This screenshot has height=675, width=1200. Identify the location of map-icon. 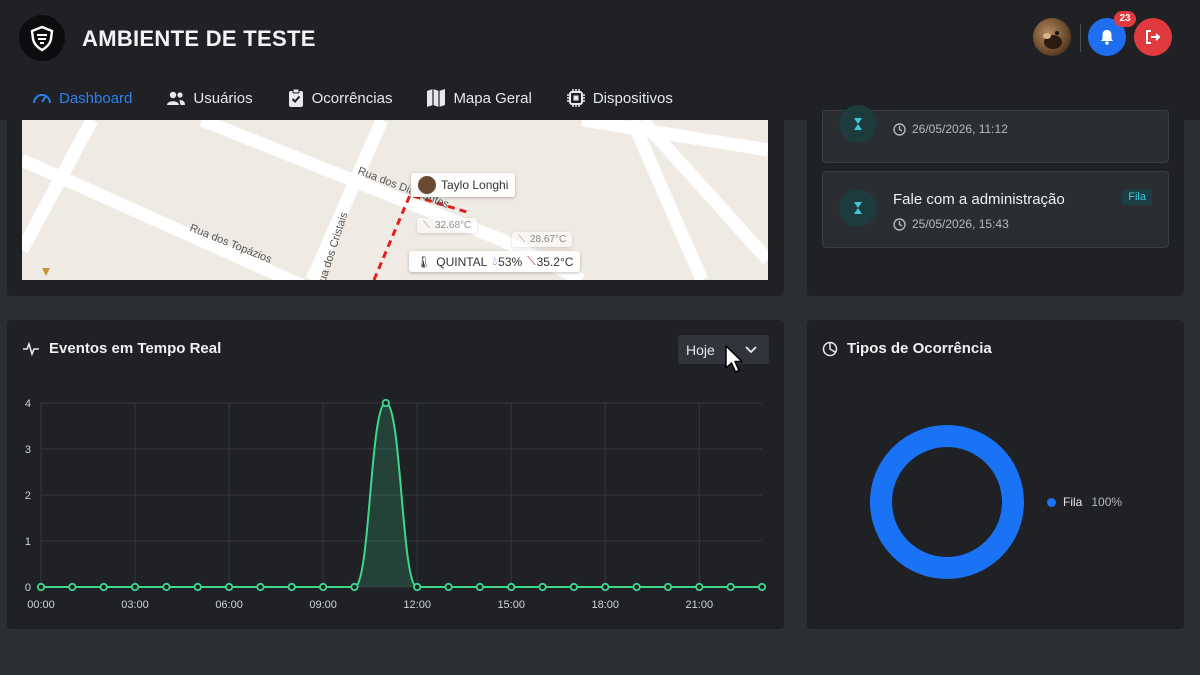
(436, 98).